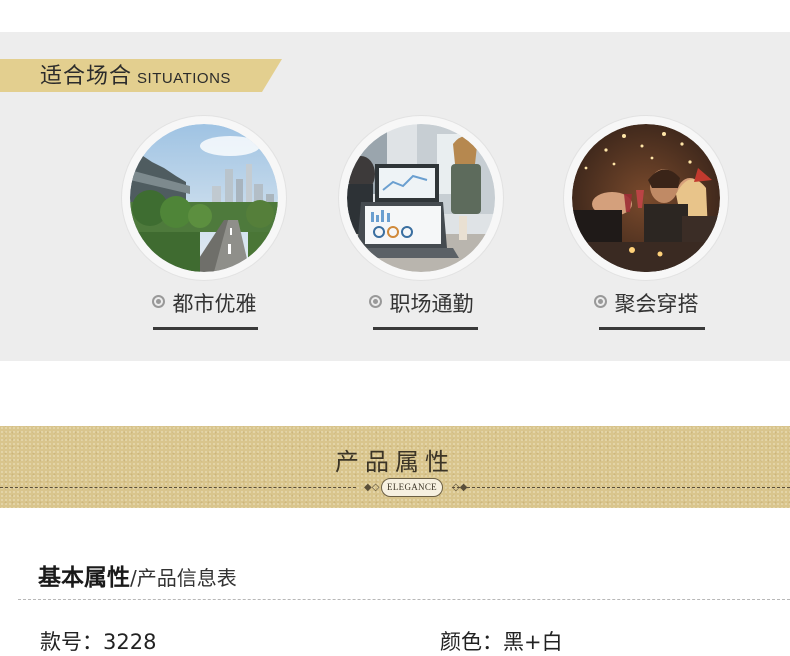 The image size is (790, 656). Describe the element at coordinates (372, 487) in the screenshot. I see `ornament-left-icon: ◆◇` at that location.